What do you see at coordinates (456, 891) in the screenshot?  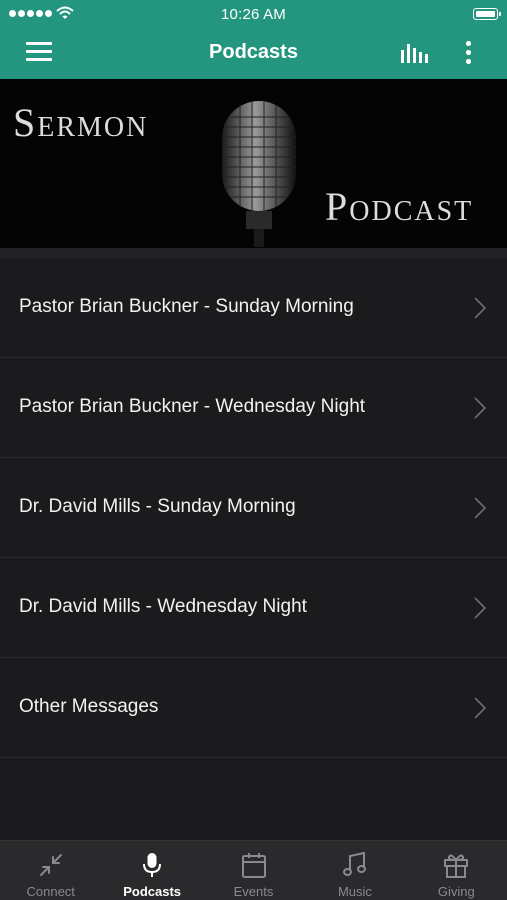 I see `tab-label: Giving` at bounding box center [456, 891].